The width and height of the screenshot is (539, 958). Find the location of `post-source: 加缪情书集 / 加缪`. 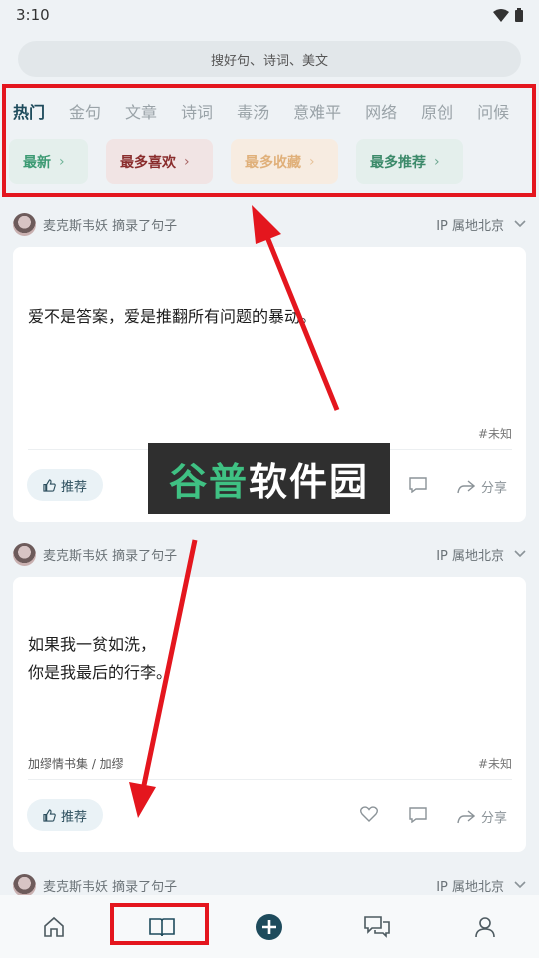

post-source: 加缪情书集 / 加缪 is located at coordinates (76, 763).